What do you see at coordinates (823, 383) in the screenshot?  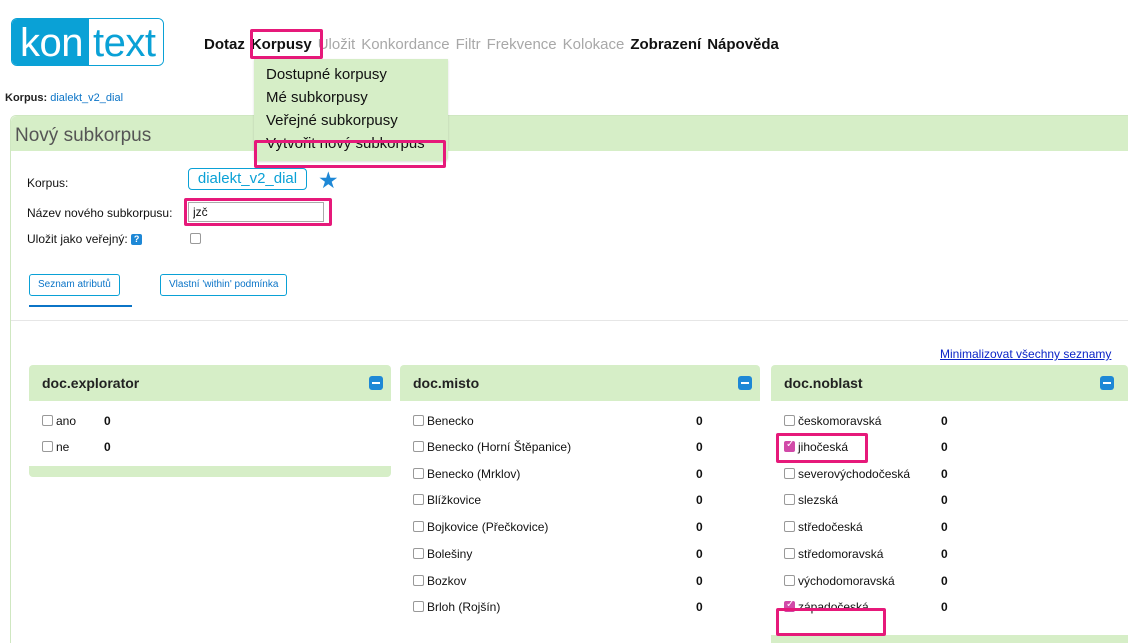 I see `attr-box-title: doc.noblast` at bounding box center [823, 383].